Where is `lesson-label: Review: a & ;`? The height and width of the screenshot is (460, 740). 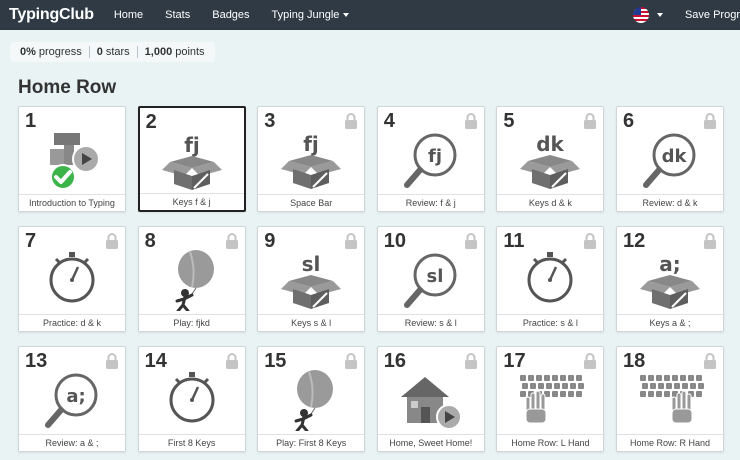
lesson-label: Review: a & ; is located at coordinates (72, 442).